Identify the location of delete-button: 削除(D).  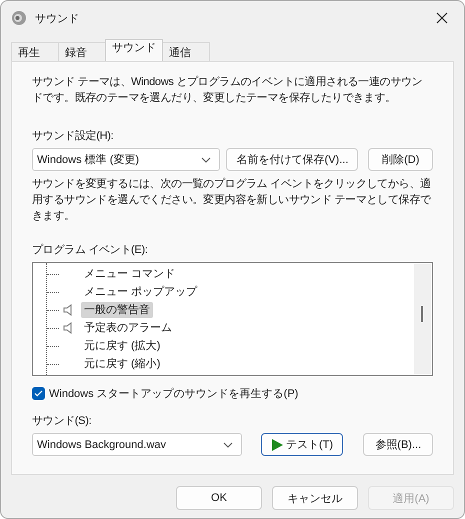
(400, 159).